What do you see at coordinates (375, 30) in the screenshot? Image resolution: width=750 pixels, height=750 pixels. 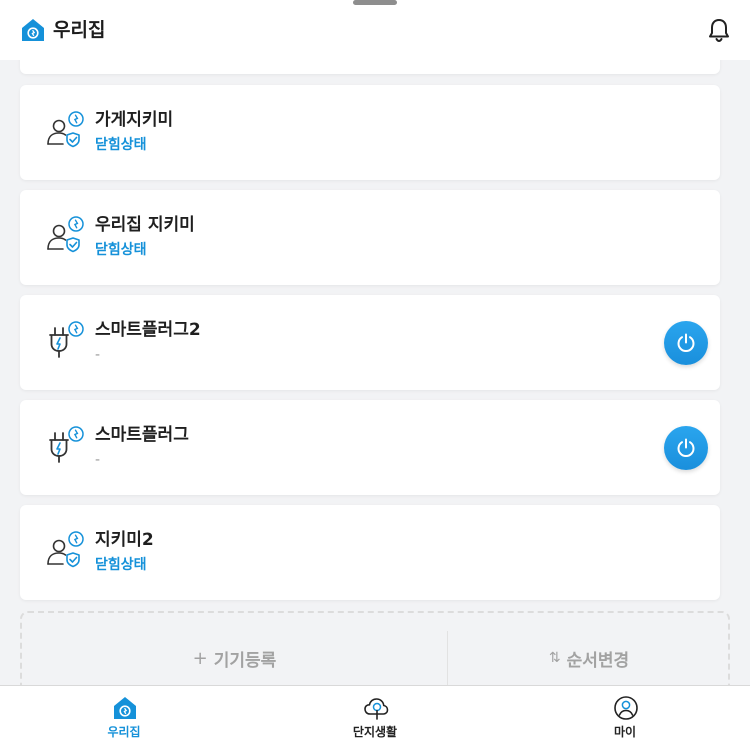 I see `app-header: 우리집` at bounding box center [375, 30].